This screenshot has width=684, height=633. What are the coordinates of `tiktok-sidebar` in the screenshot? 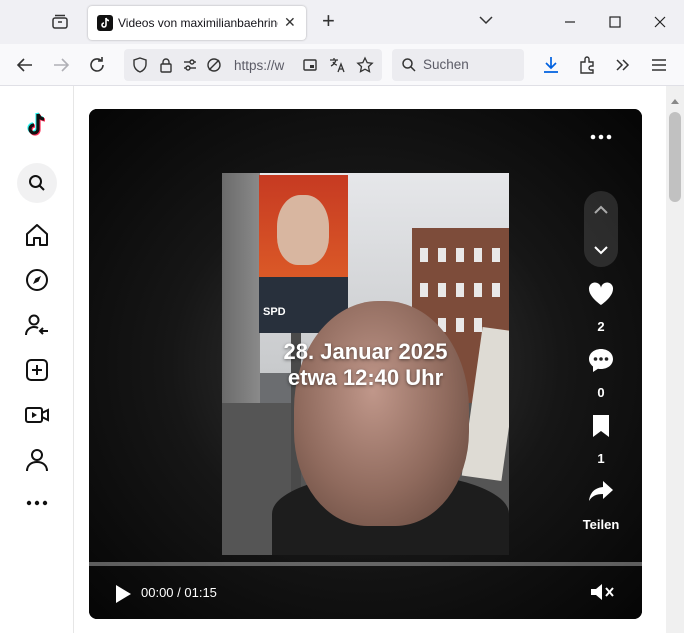 It's located at (37, 359).